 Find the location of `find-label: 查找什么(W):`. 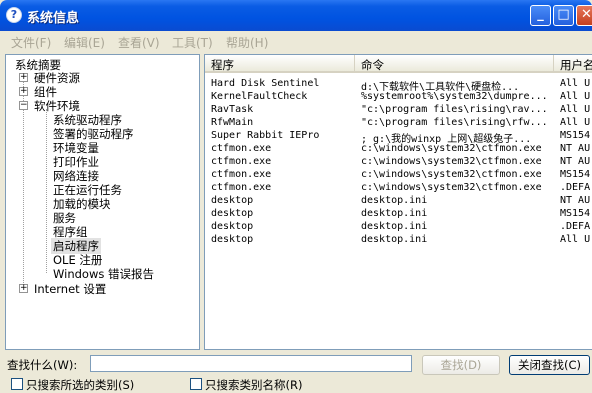

find-label: 查找什么(W): is located at coordinates (42, 365).